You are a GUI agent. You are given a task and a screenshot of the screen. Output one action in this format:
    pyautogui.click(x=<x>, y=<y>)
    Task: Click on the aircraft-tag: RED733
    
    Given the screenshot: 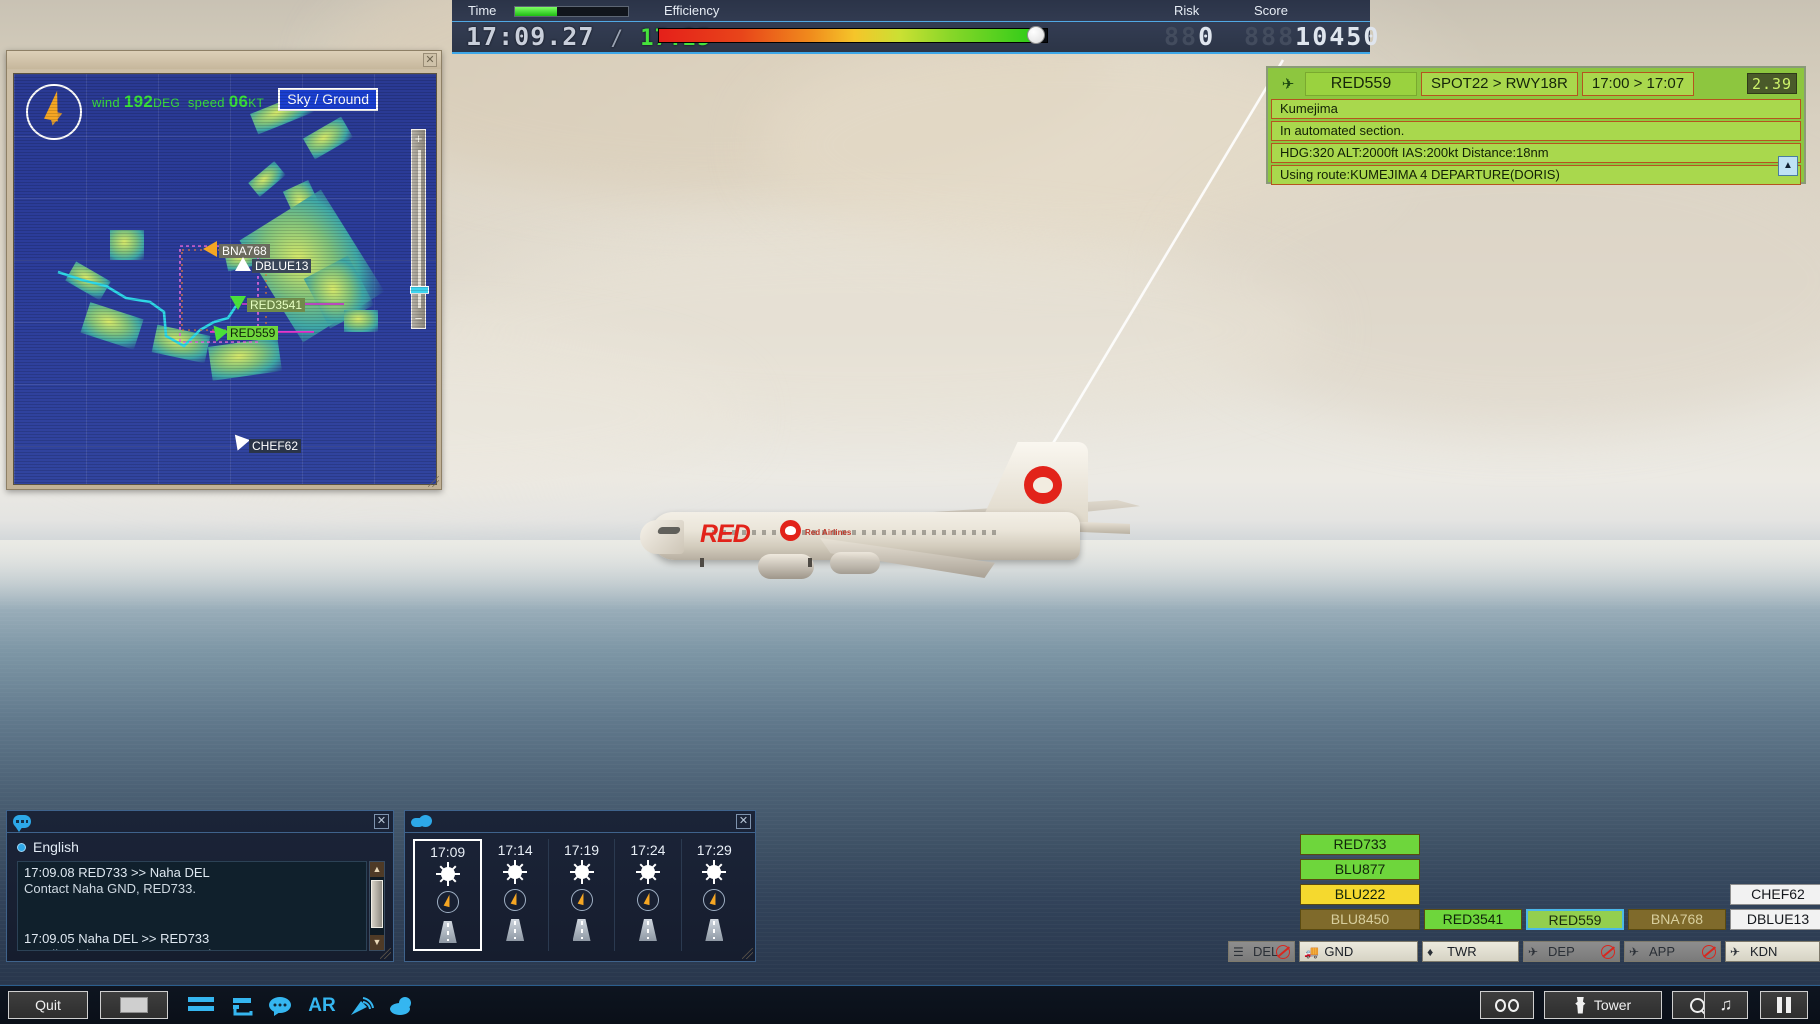 What is the action you would take?
    pyautogui.click(x=1360, y=844)
    